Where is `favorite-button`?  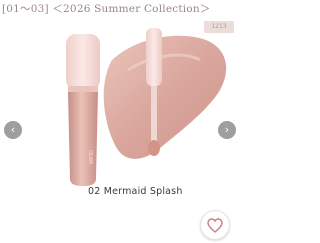
favorite-button is located at coordinates (215, 225).